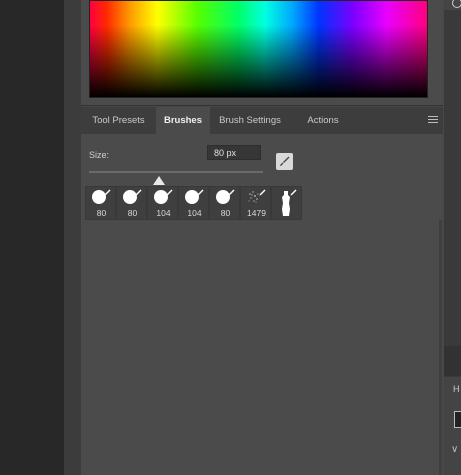  What do you see at coordinates (250, 120) in the screenshot?
I see `tab-brush-settings: Brush Settings` at bounding box center [250, 120].